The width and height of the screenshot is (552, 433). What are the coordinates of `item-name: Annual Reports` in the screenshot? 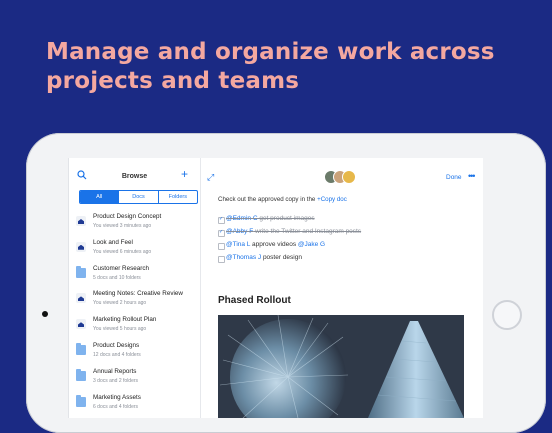 It's located at (115, 371).